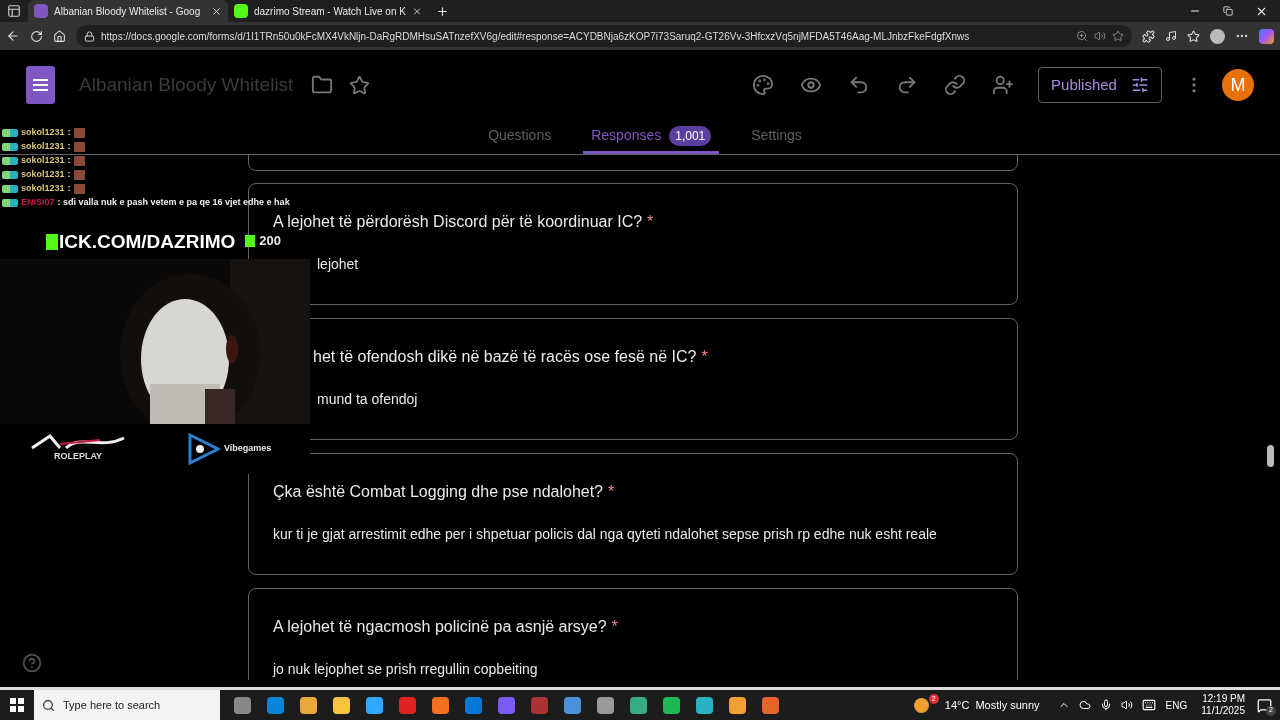  Describe the element at coordinates (1139, 85) in the screenshot. I see `settings-icon` at that location.